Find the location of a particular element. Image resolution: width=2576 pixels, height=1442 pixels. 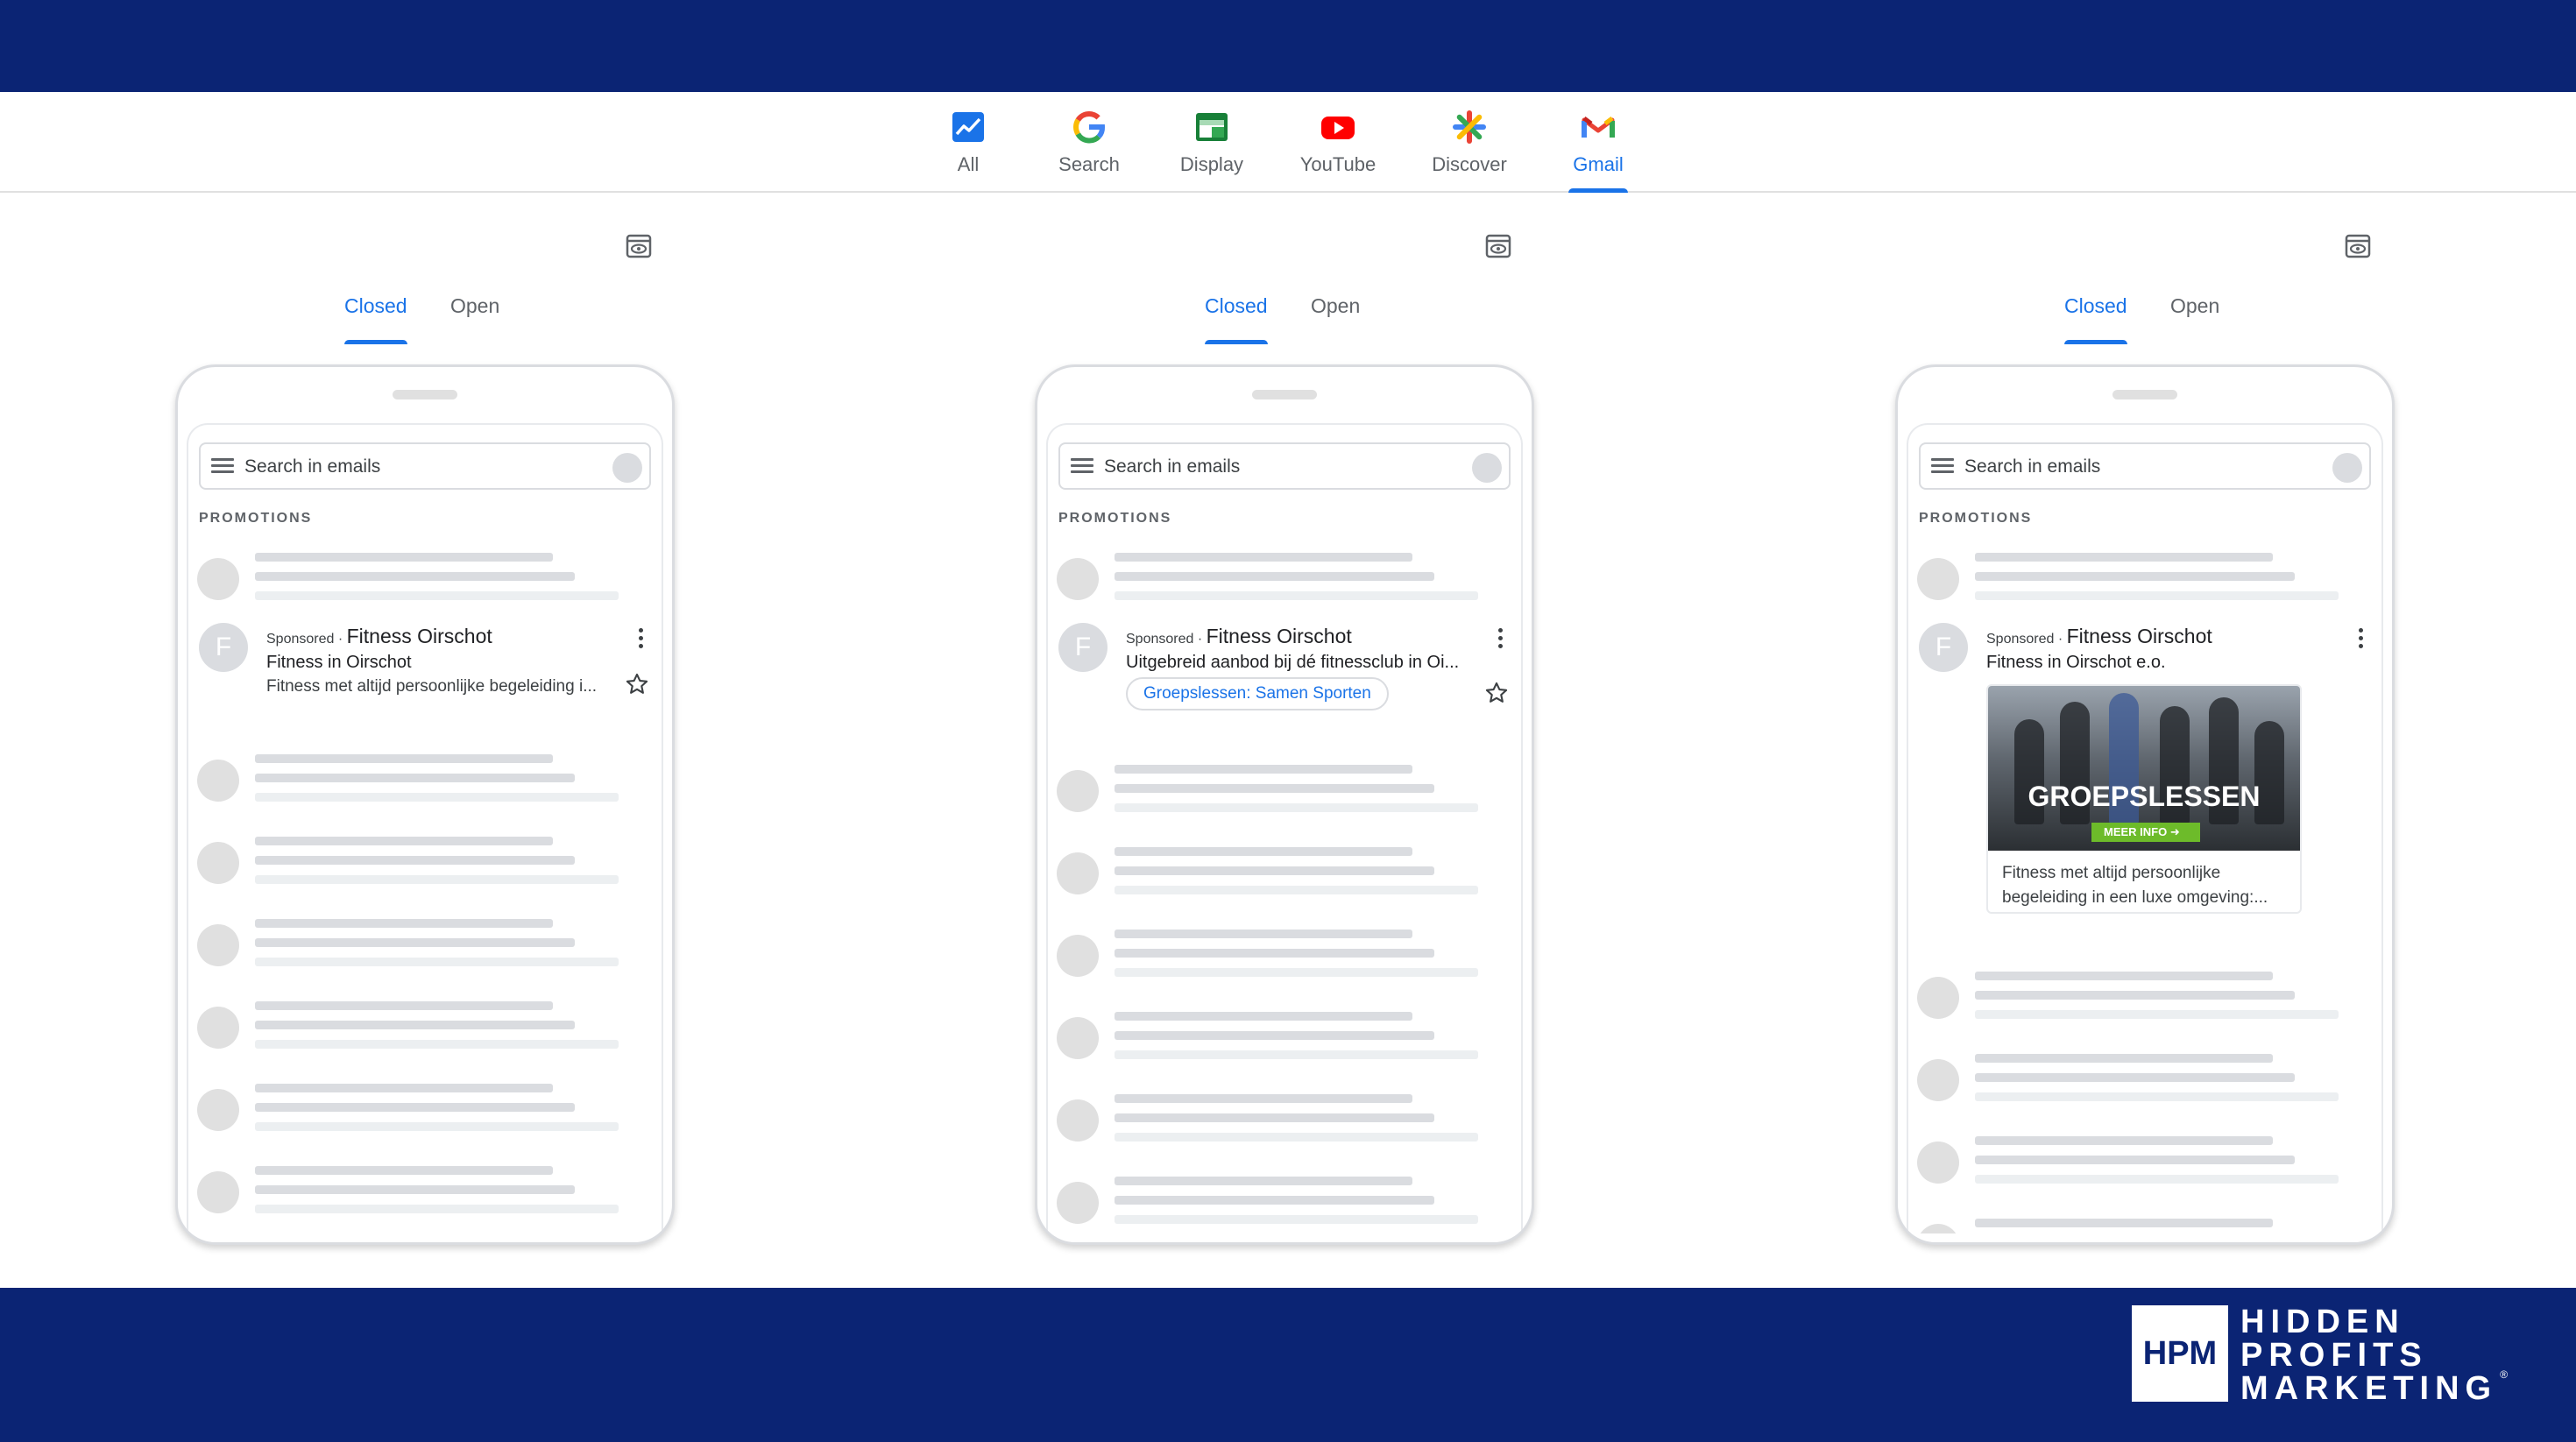

channel-tab-search: Search is located at coordinates (1089, 142).